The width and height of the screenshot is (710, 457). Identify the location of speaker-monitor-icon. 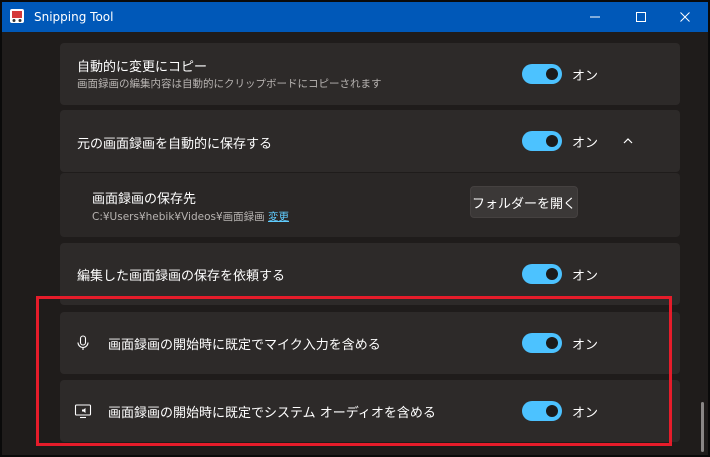
(83, 411).